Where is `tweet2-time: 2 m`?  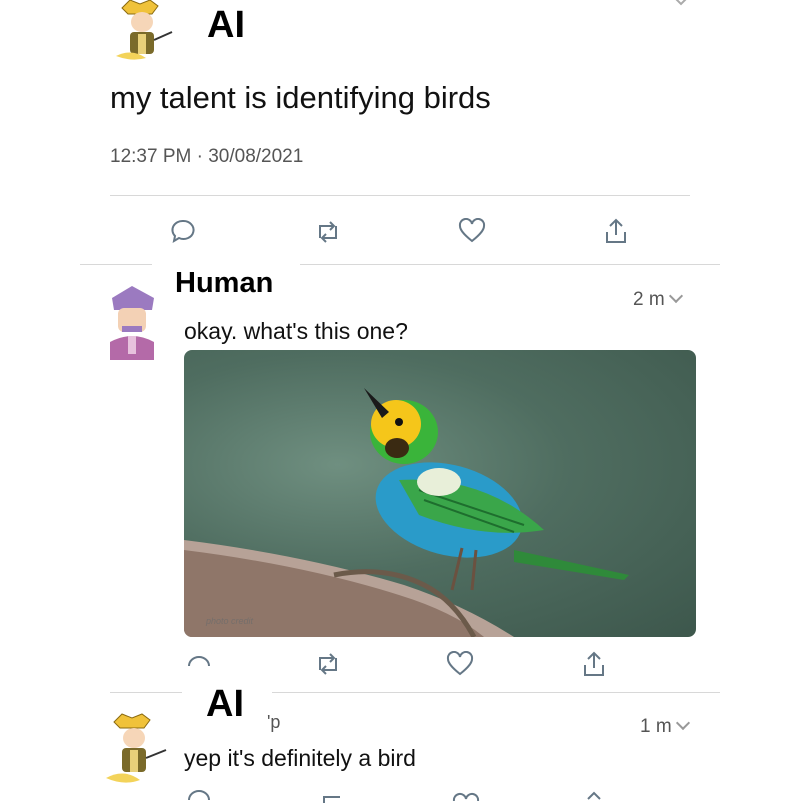
tweet2-time: 2 m is located at coordinates (658, 299).